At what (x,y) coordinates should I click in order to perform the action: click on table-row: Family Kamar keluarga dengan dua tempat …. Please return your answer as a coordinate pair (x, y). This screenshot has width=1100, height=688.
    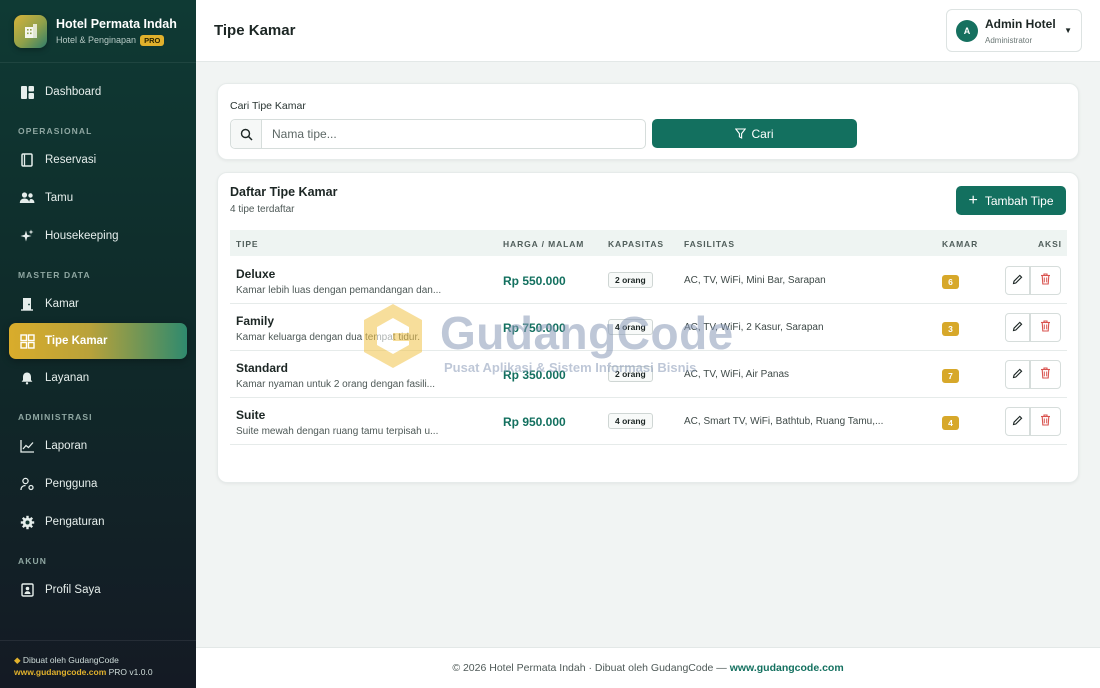
    Looking at the image, I should click on (648, 327).